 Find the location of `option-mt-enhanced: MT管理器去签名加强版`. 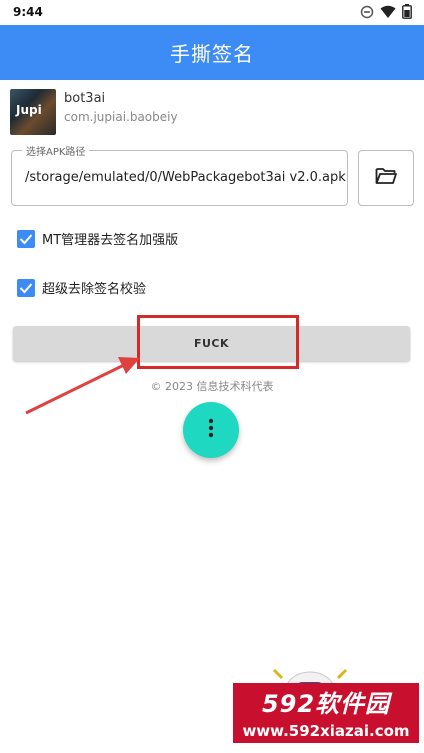

option-mt-enhanced: MT管理器去签名加强版 is located at coordinates (97, 238).